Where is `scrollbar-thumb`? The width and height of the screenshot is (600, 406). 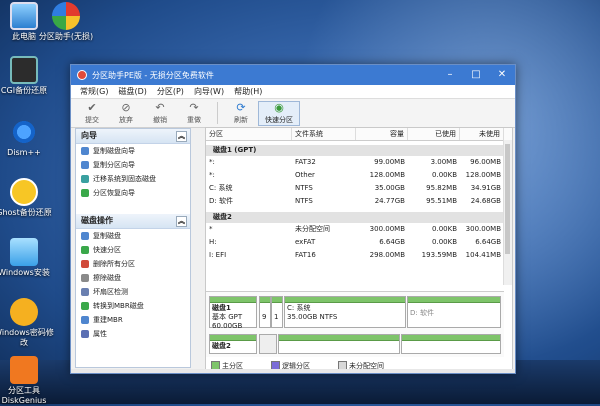
scrollbar-thumb is located at coordinates (507, 199).